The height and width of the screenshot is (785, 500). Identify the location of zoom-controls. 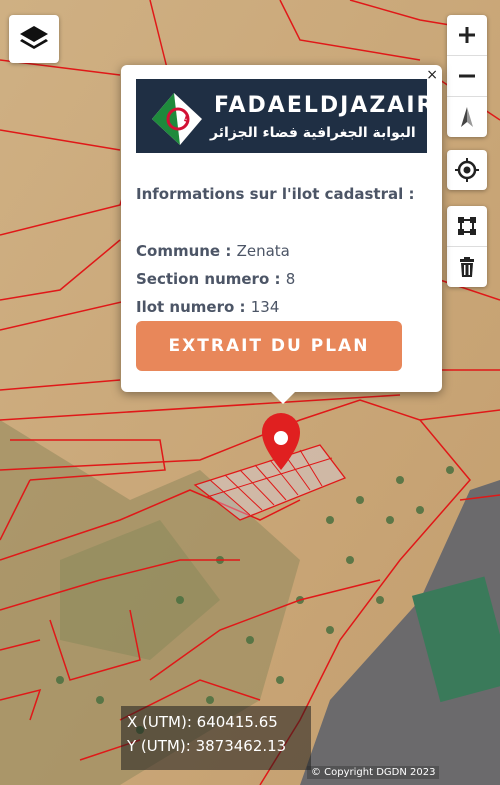
(467, 76).